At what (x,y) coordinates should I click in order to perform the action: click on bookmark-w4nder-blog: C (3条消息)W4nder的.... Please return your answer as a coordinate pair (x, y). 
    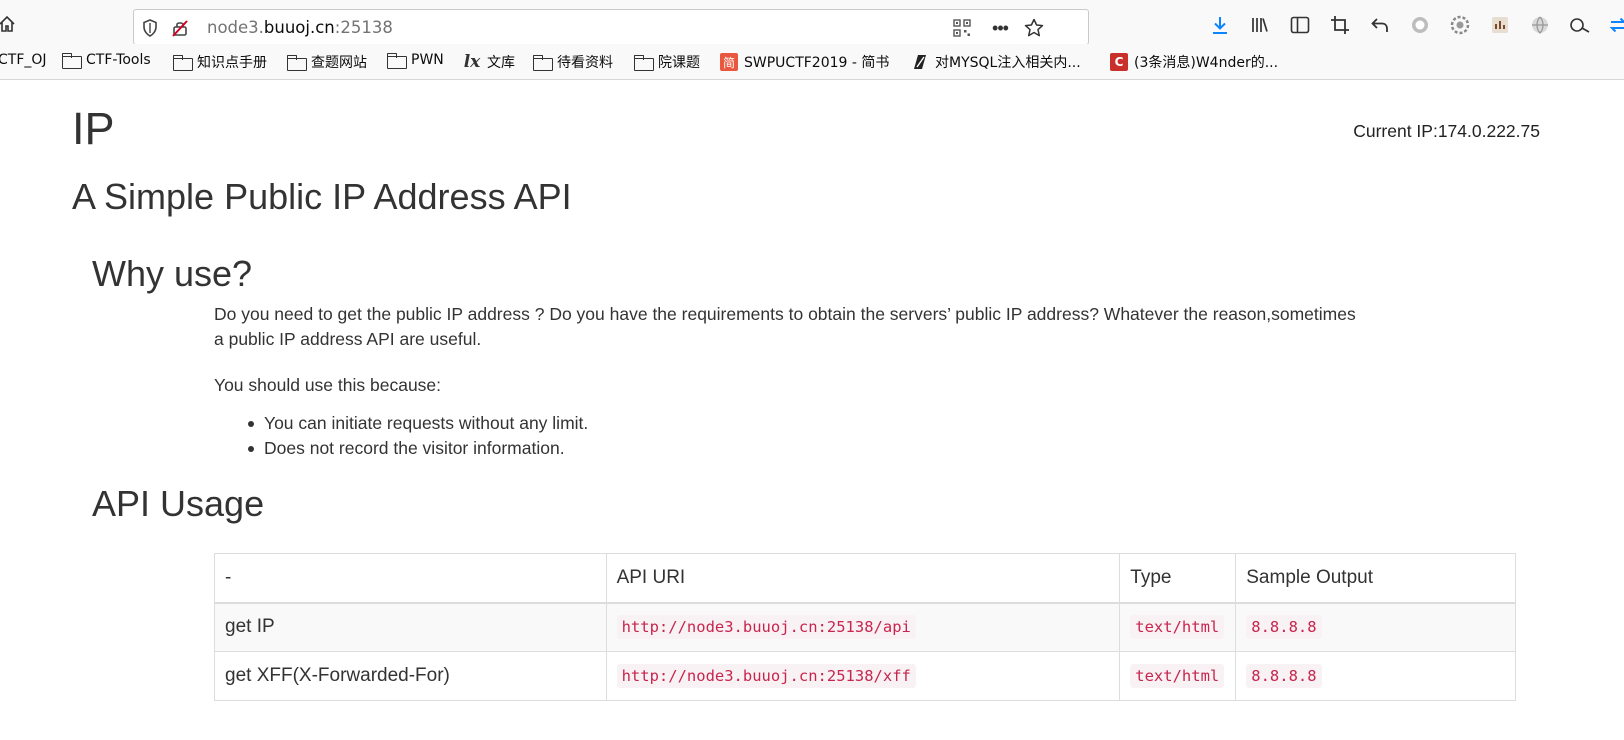
    Looking at the image, I should click on (1194, 62).